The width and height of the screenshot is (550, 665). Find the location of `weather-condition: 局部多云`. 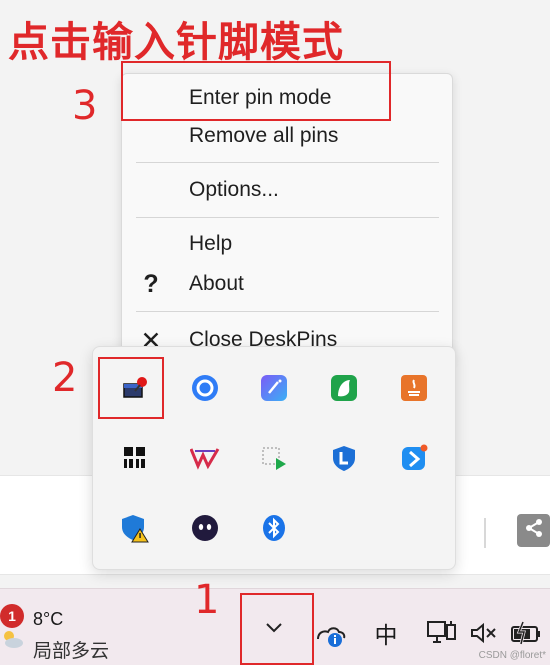

weather-condition: 局部多云 is located at coordinates (71, 649).